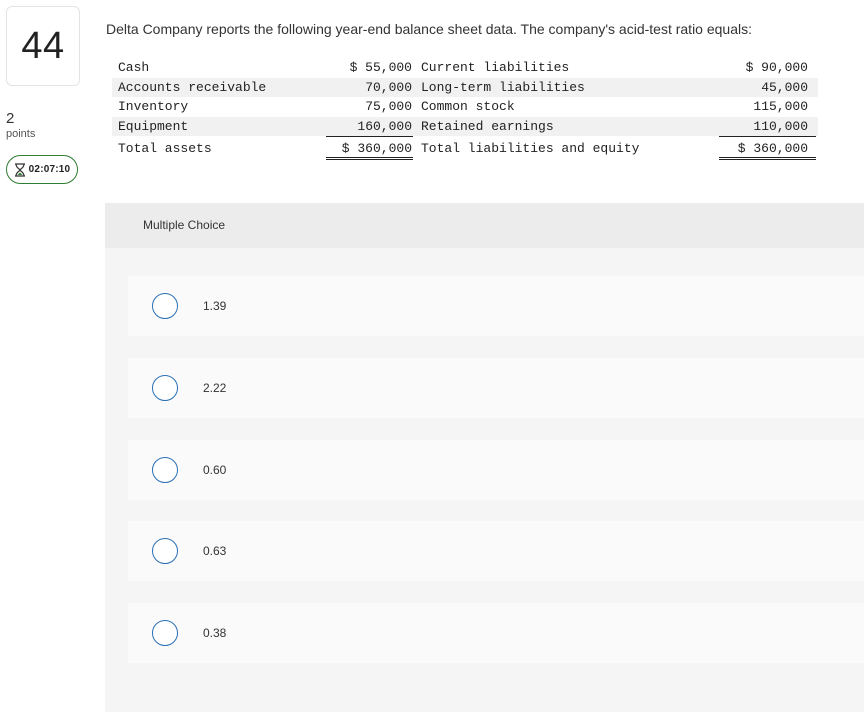 The image size is (864, 712). I want to click on right-label: Common stock, so click(468, 107).